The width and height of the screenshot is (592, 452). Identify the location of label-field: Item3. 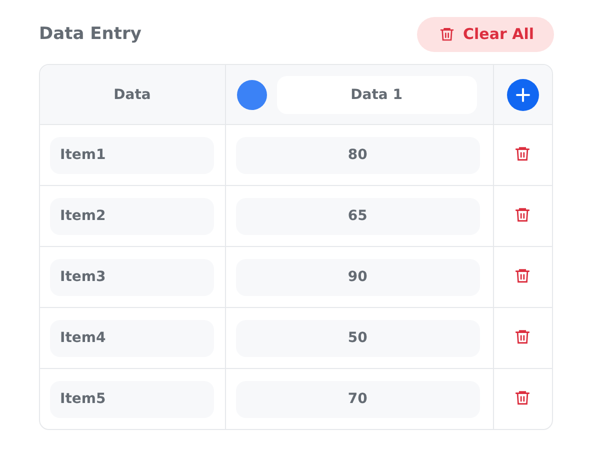
(132, 277).